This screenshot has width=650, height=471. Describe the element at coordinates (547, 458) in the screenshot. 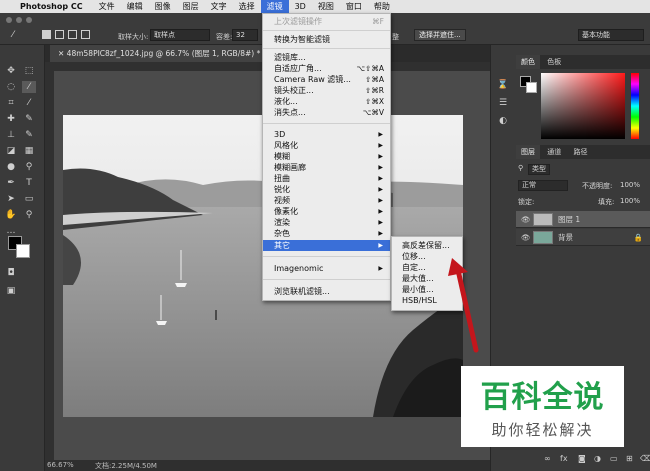

I see `link-icon: ∞` at that location.